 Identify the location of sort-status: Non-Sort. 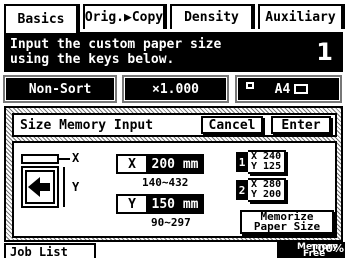
(60, 89).